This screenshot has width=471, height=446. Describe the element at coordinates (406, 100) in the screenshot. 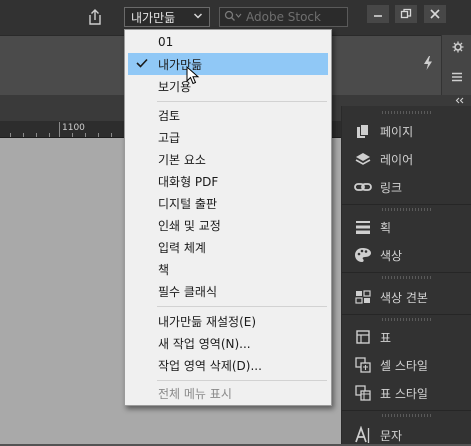

I see `panel-dock-collapse-bar` at that location.